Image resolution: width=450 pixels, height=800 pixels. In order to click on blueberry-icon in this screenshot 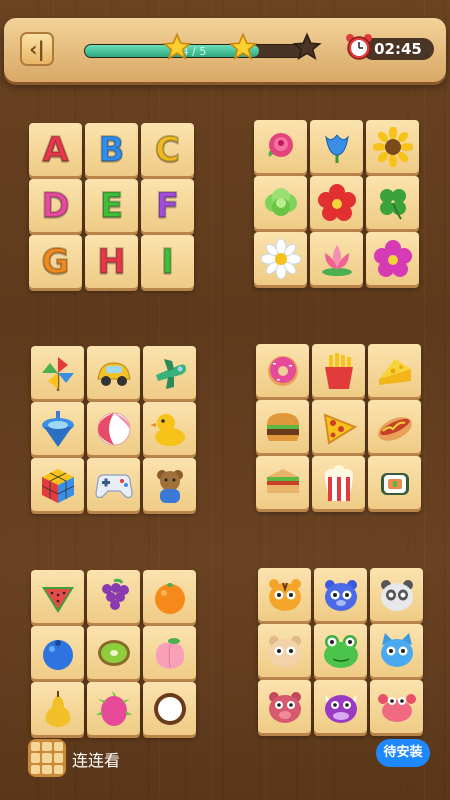, I will do `click(57, 654)`.